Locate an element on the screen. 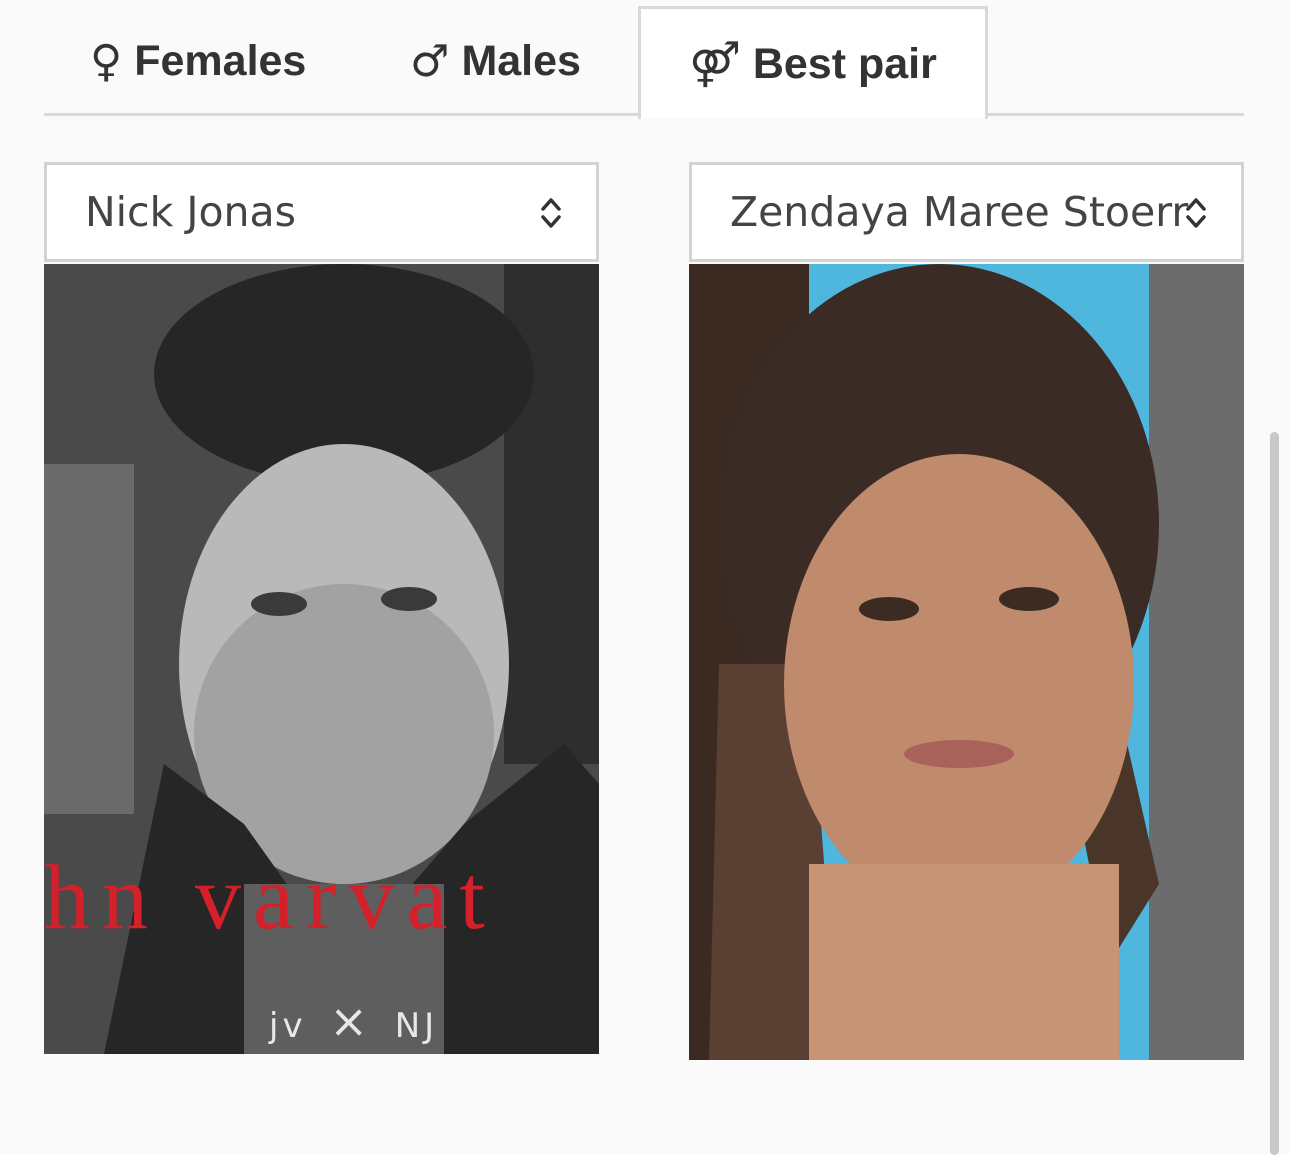 The height and width of the screenshot is (1155, 1289). tab-males: ♂ Males is located at coordinates (495, 61).